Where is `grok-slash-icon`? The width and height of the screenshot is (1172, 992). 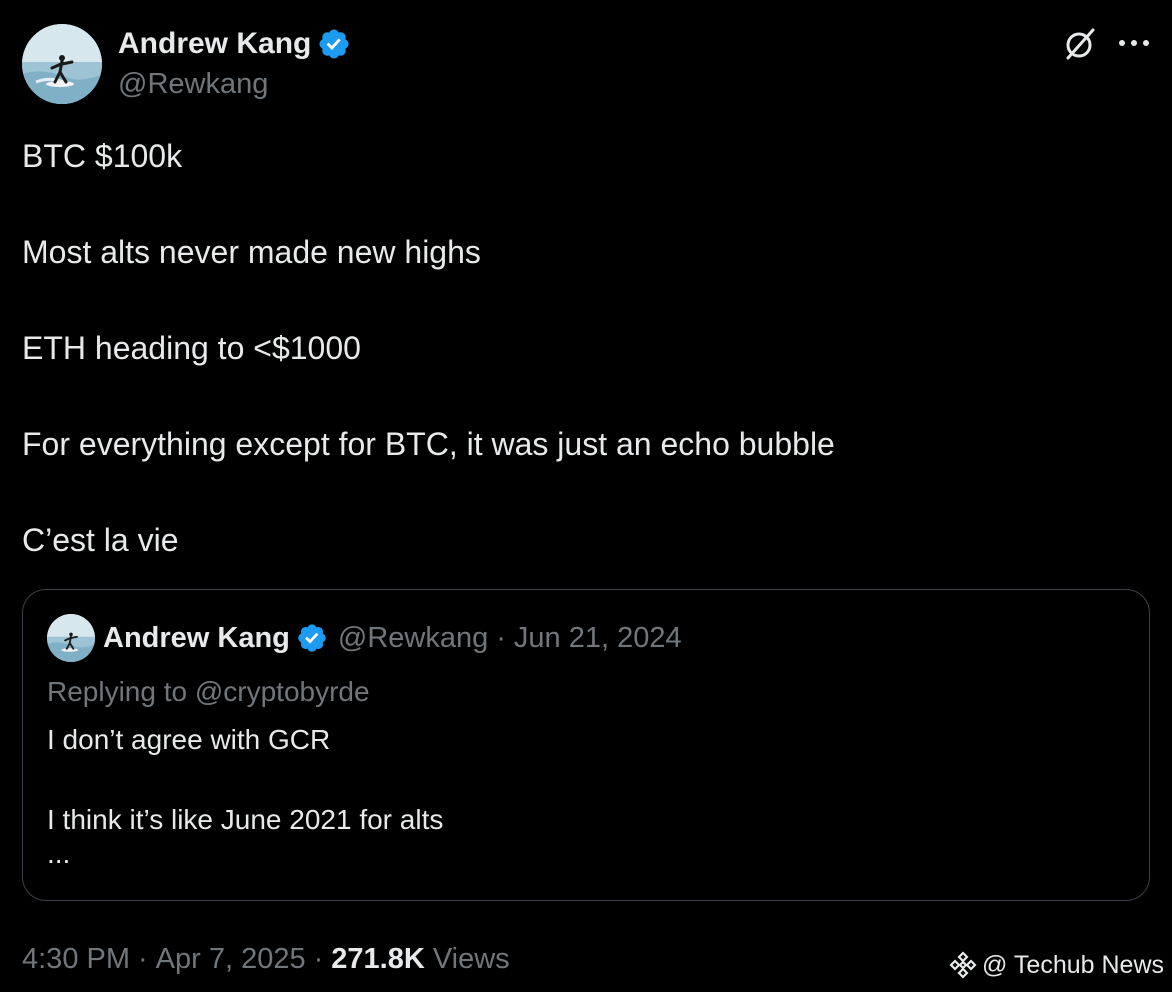 grok-slash-icon is located at coordinates (1080, 44).